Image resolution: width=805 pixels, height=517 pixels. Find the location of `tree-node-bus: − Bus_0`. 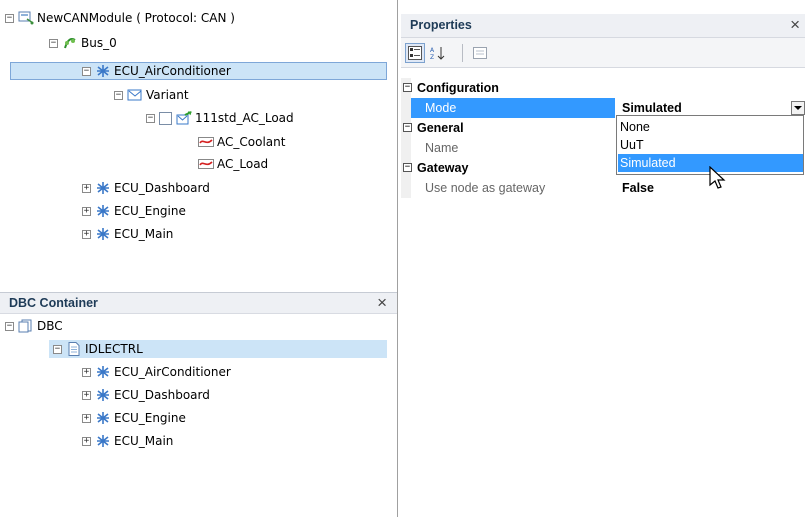

tree-node-bus: − Bus_0 is located at coordinates (83, 43).